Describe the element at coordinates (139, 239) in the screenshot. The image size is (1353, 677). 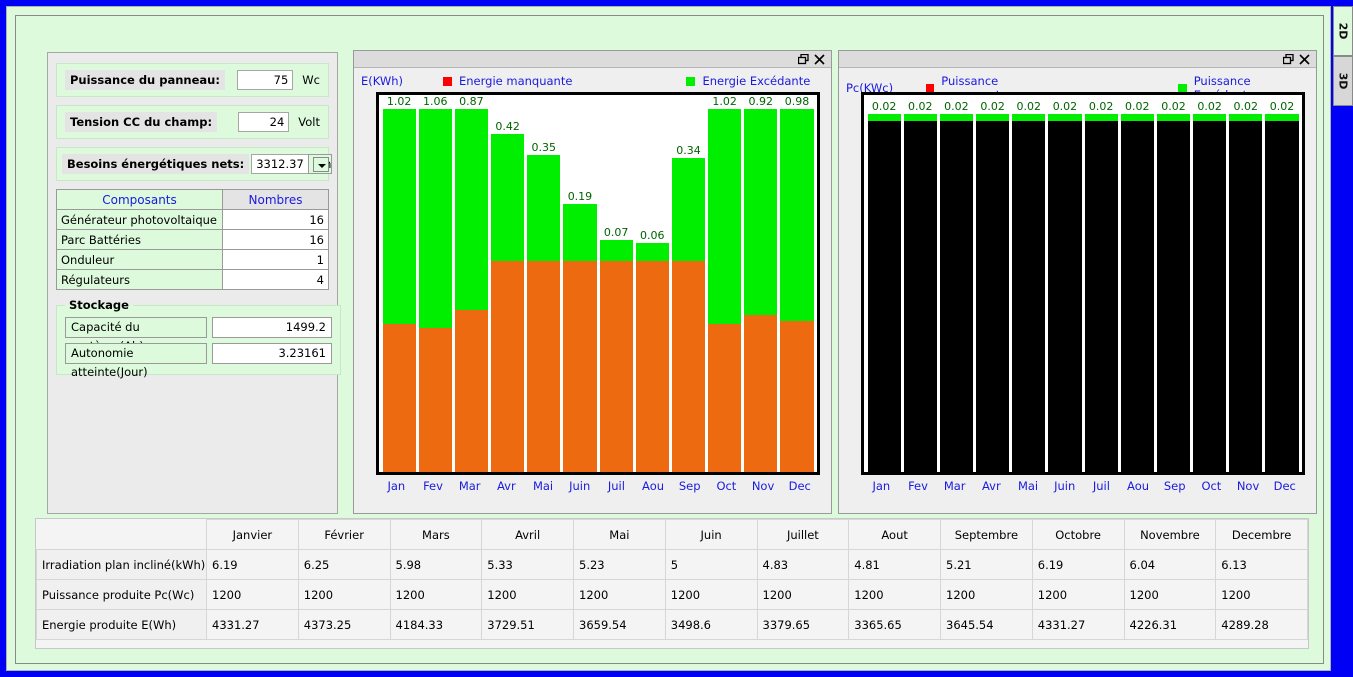
I see `component-name: Parc Battéries` at that location.